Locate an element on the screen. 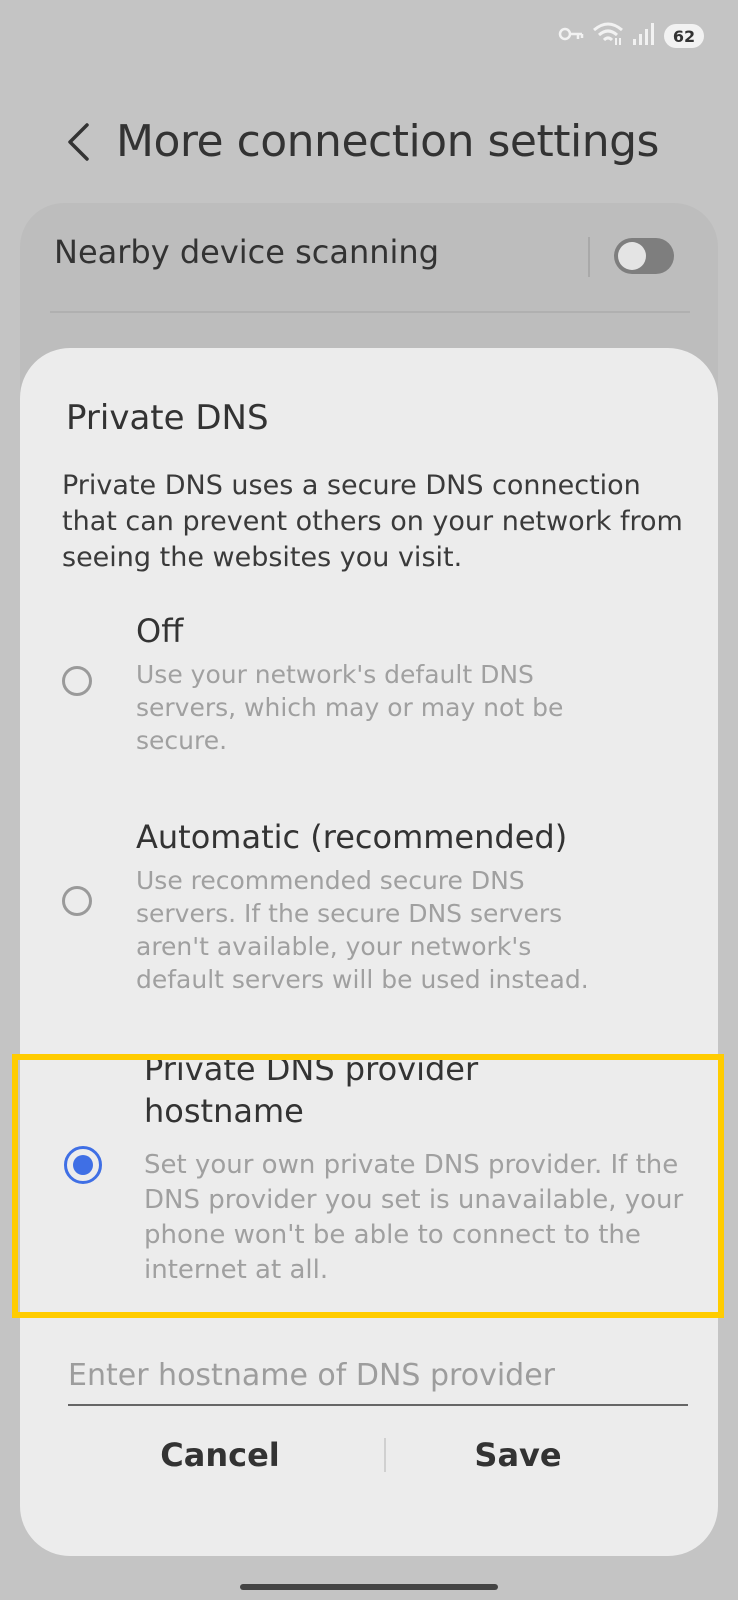 The height and width of the screenshot is (1600, 738). dialog-buttons: Cancel Save is located at coordinates (369, 1455).